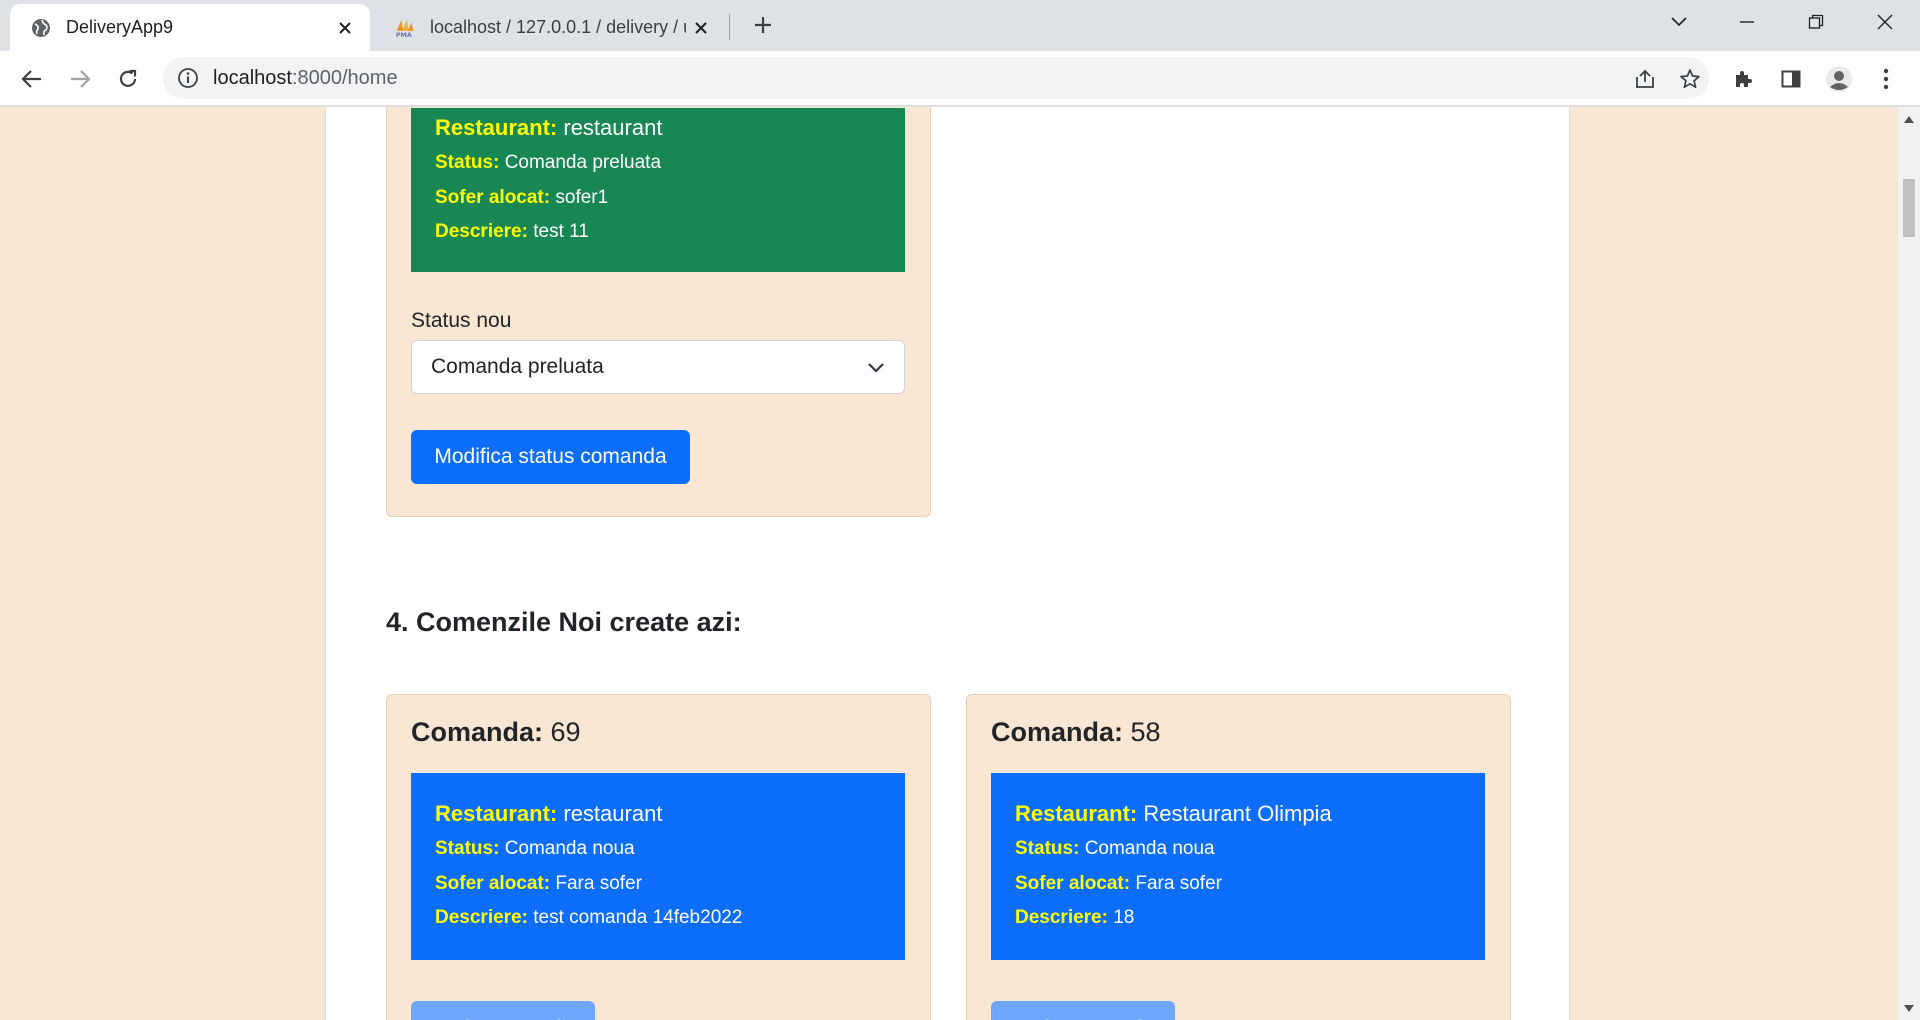  I want to click on phpmyadmin-icon: PMA, so click(405, 28).